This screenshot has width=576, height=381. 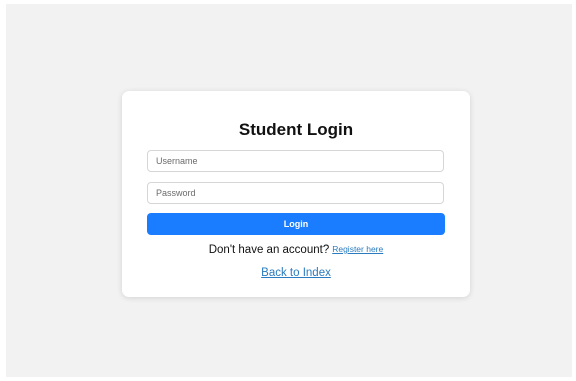 I want to click on register-prompt-line: Don't have an account? Register here, so click(x=296, y=250).